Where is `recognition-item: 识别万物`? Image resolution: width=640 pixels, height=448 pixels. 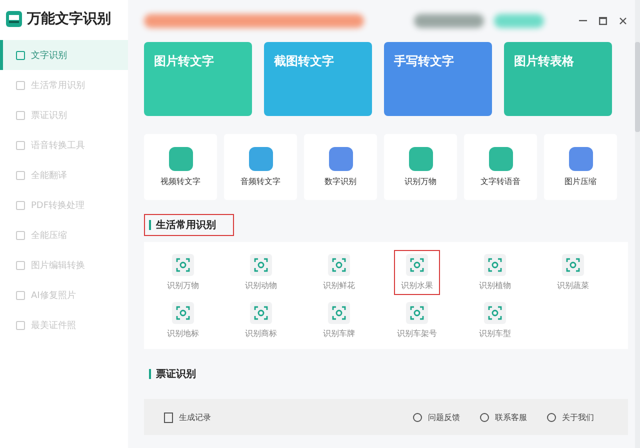
recognition-item: 识别万物 is located at coordinates (183, 272).